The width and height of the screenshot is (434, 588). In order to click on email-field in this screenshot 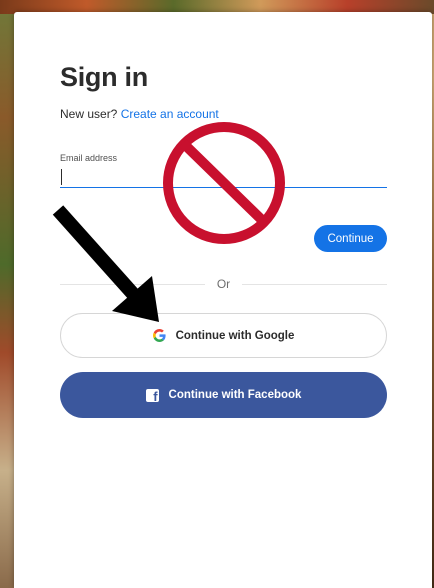, I will do `click(223, 177)`.